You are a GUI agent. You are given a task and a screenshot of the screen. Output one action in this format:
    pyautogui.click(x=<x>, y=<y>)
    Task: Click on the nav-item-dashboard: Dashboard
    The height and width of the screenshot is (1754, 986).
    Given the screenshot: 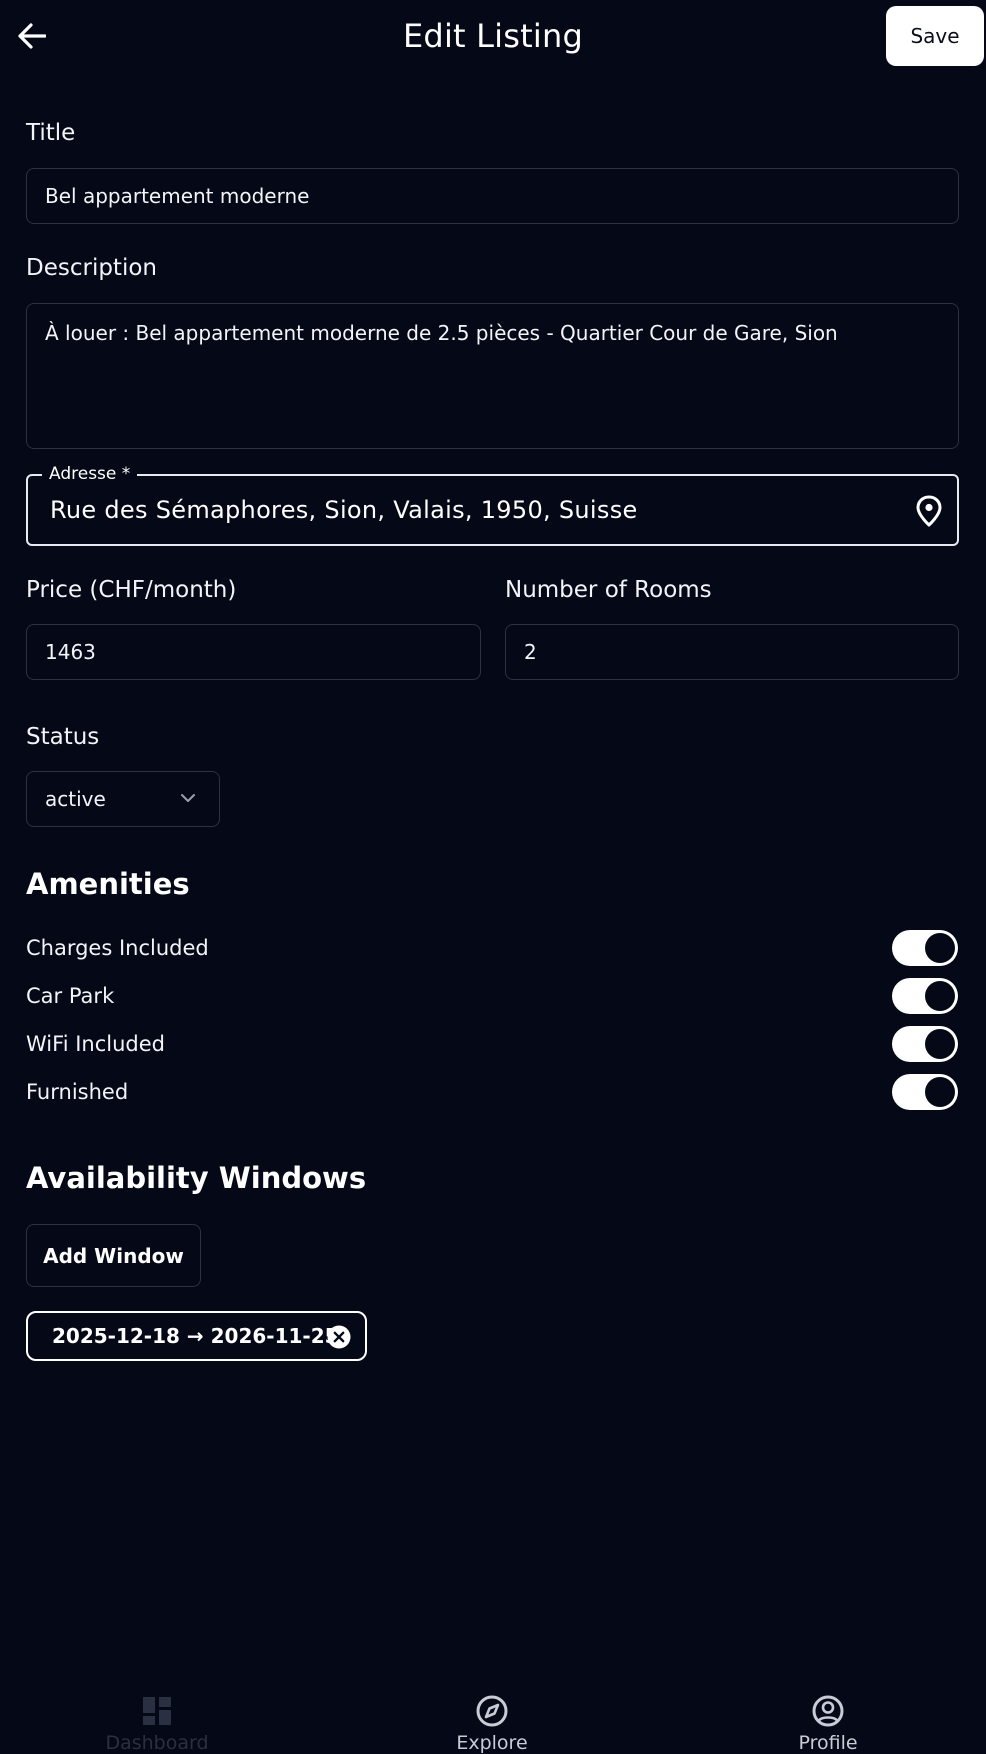 What is the action you would take?
    pyautogui.click(x=157, y=1724)
    